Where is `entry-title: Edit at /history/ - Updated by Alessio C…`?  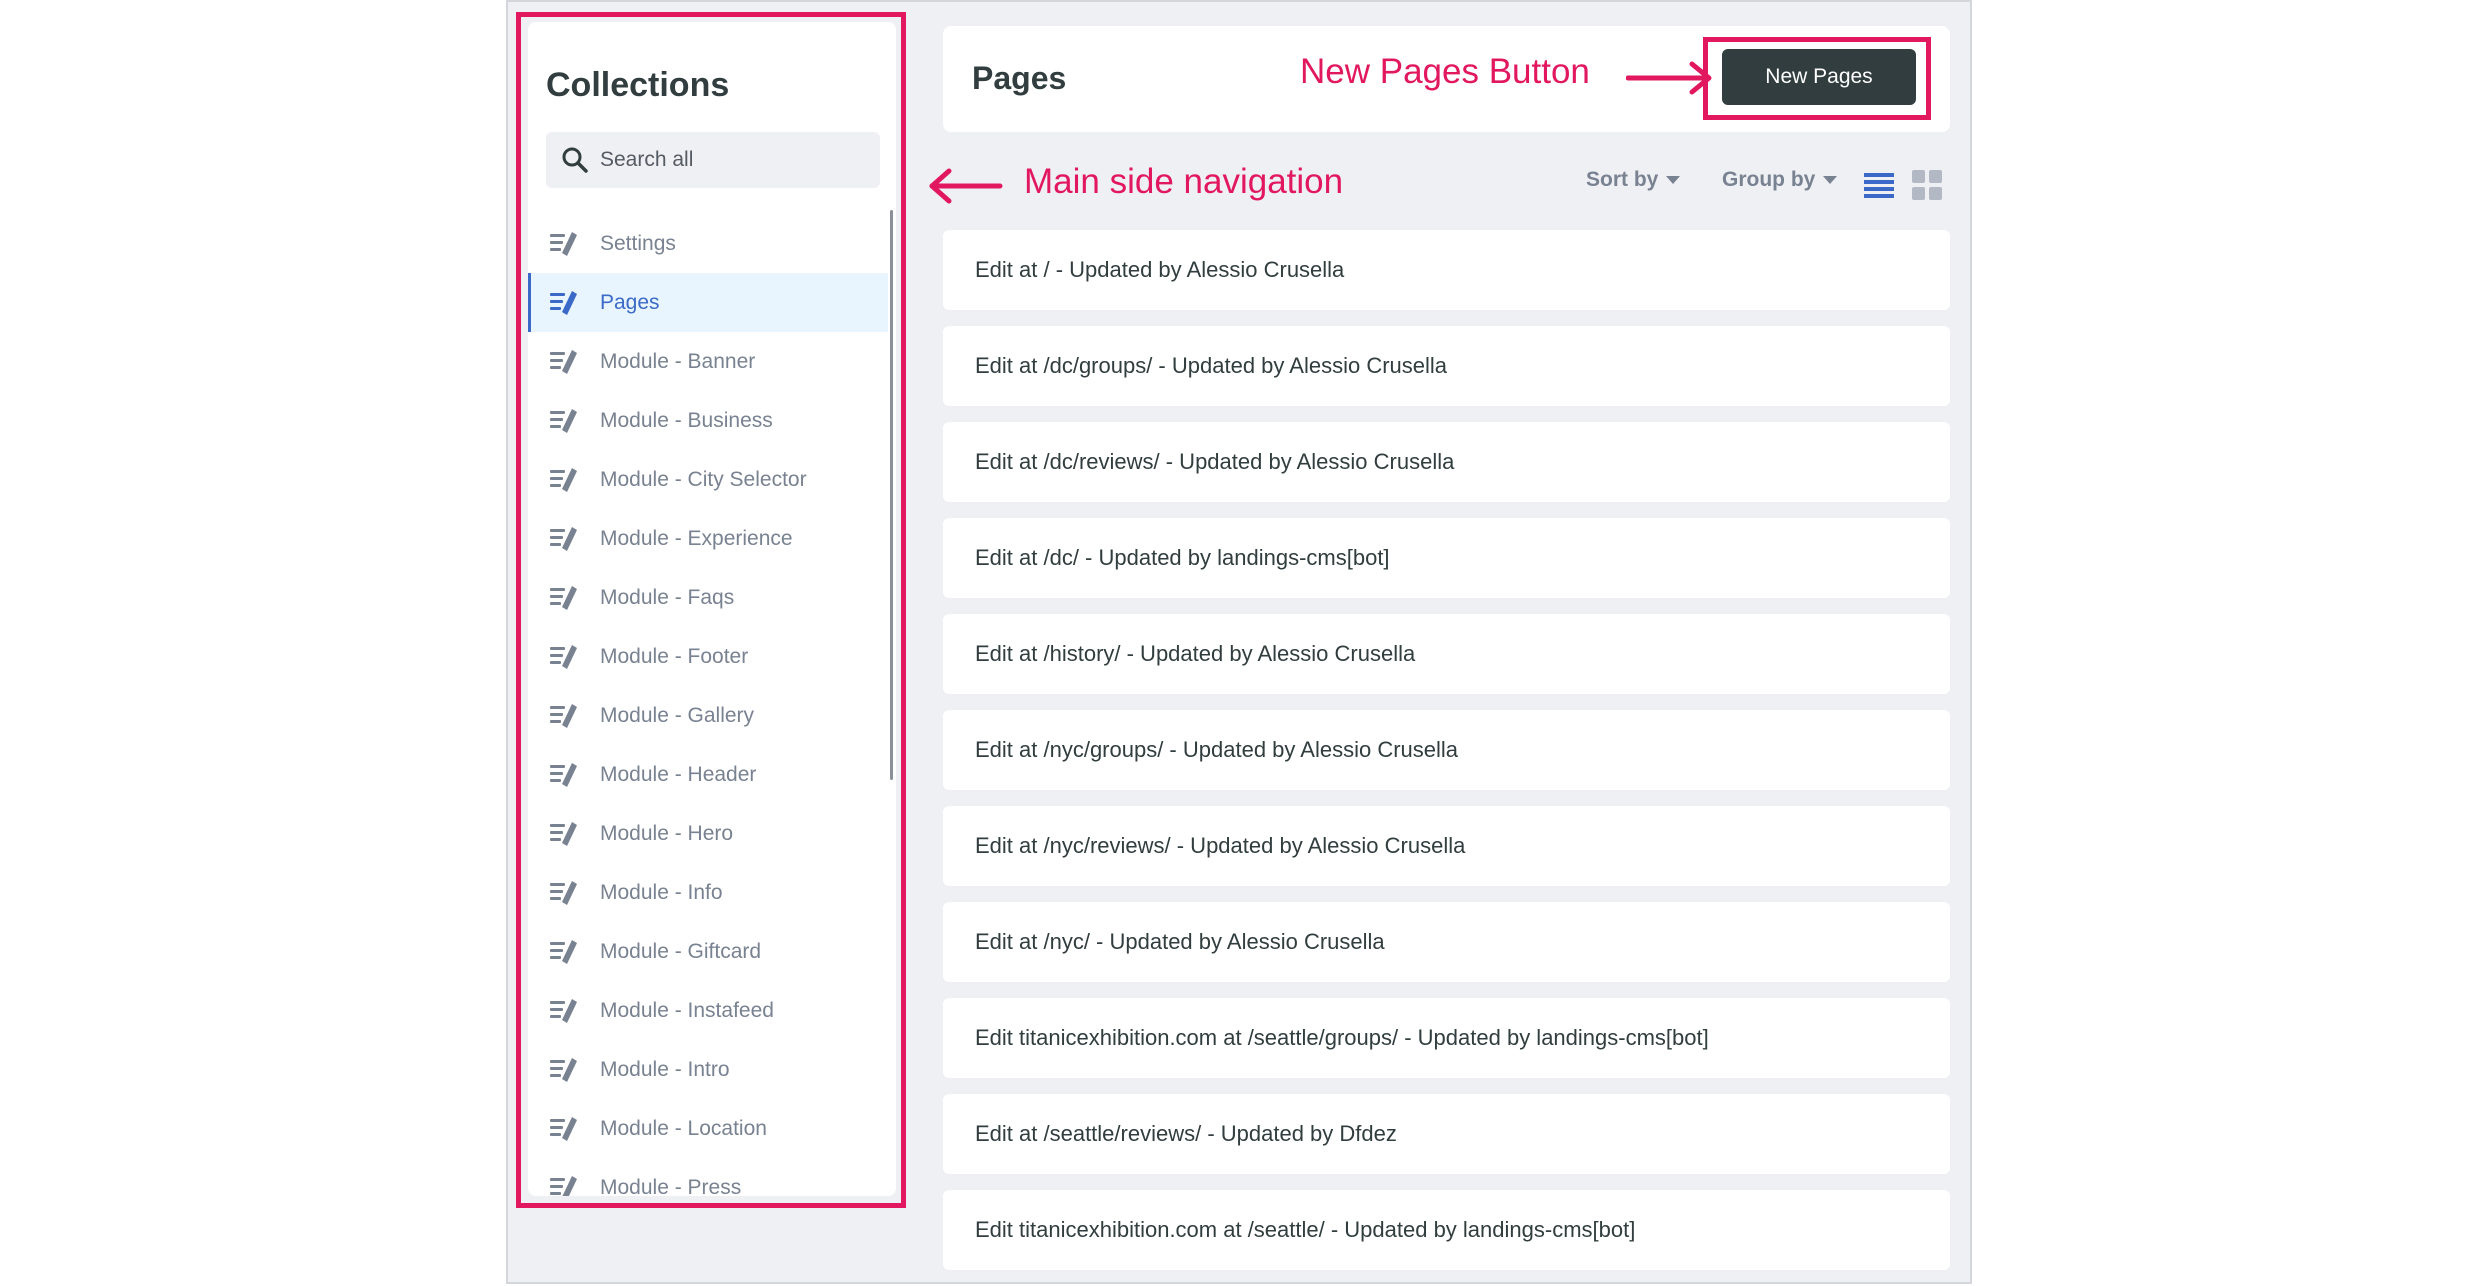
entry-title: Edit at /history/ - Updated by Alessio C… is located at coordinates (1195, 653).